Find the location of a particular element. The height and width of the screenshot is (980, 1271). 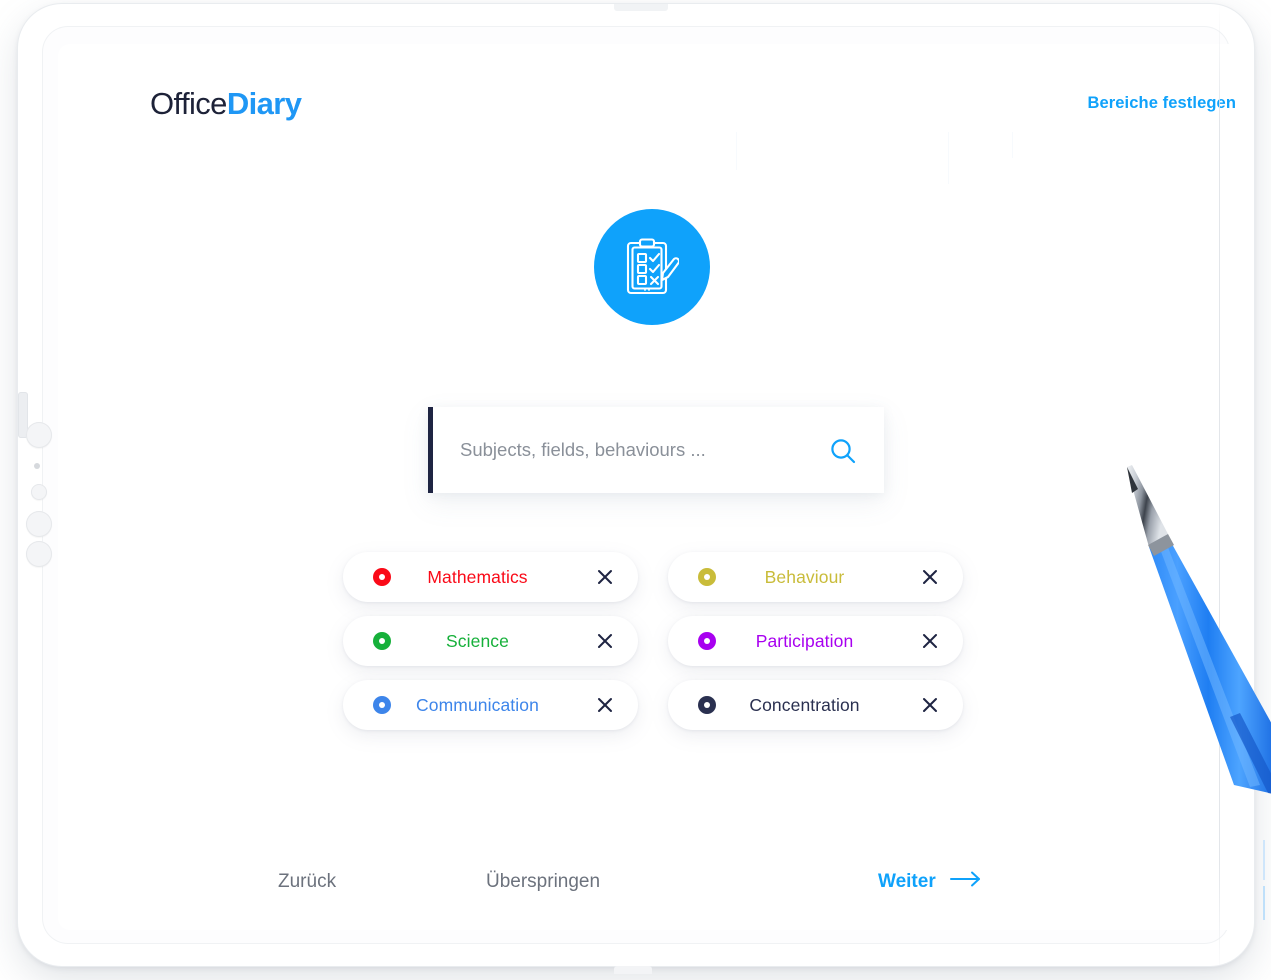

device-edge-highlight-upper is located at coordinates (1264, 860).